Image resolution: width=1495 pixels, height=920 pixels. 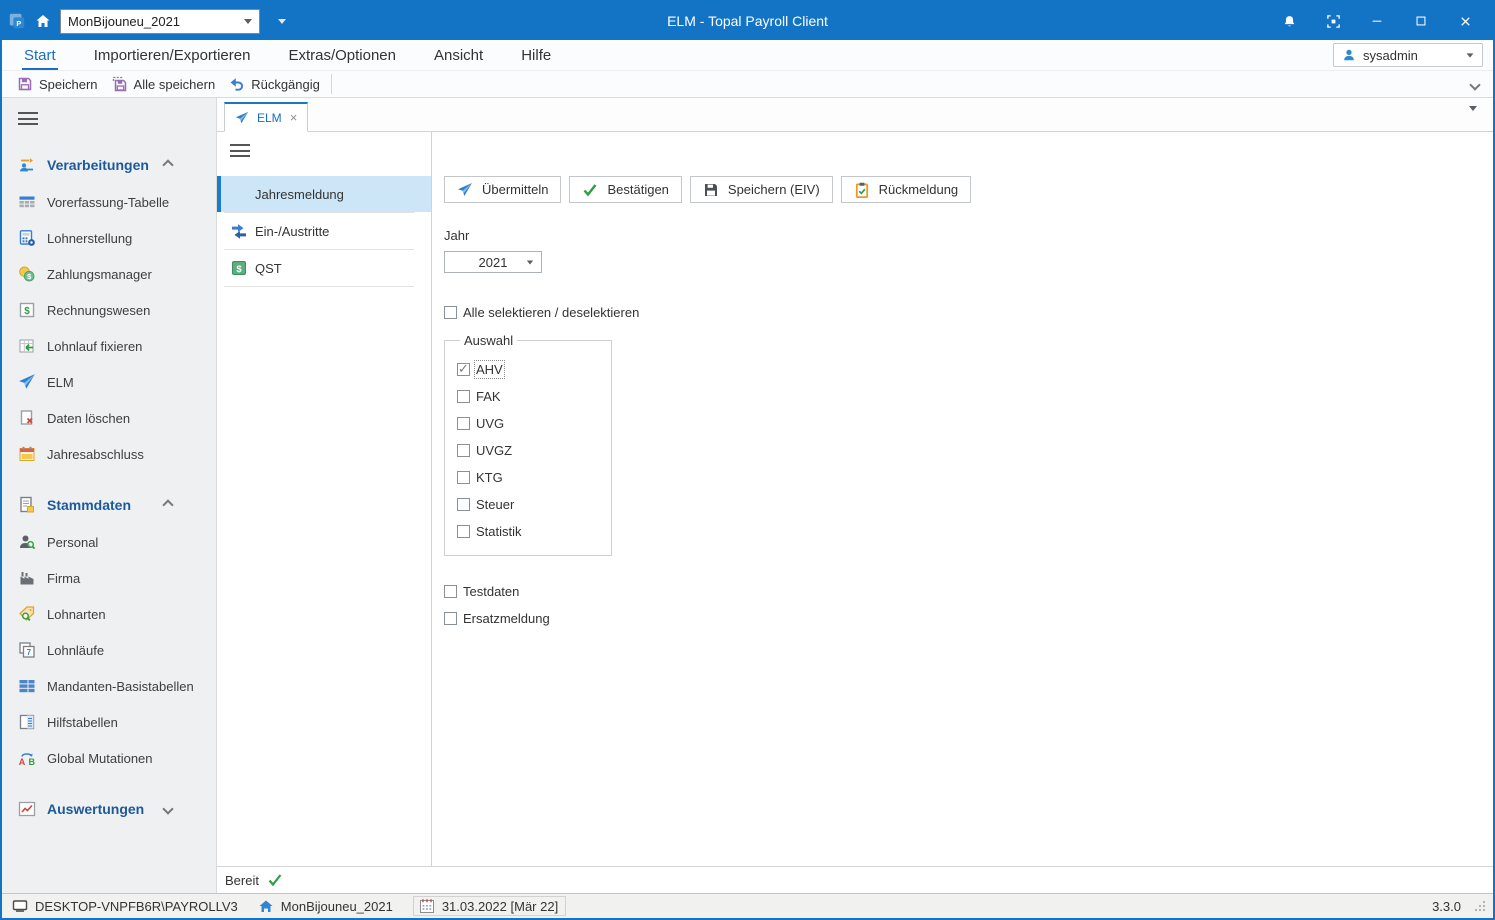 What do you see at coordinates (918, 189) in the screenshot?
I see `button-label: Rückmeldung` at bounding box center [918, 189].